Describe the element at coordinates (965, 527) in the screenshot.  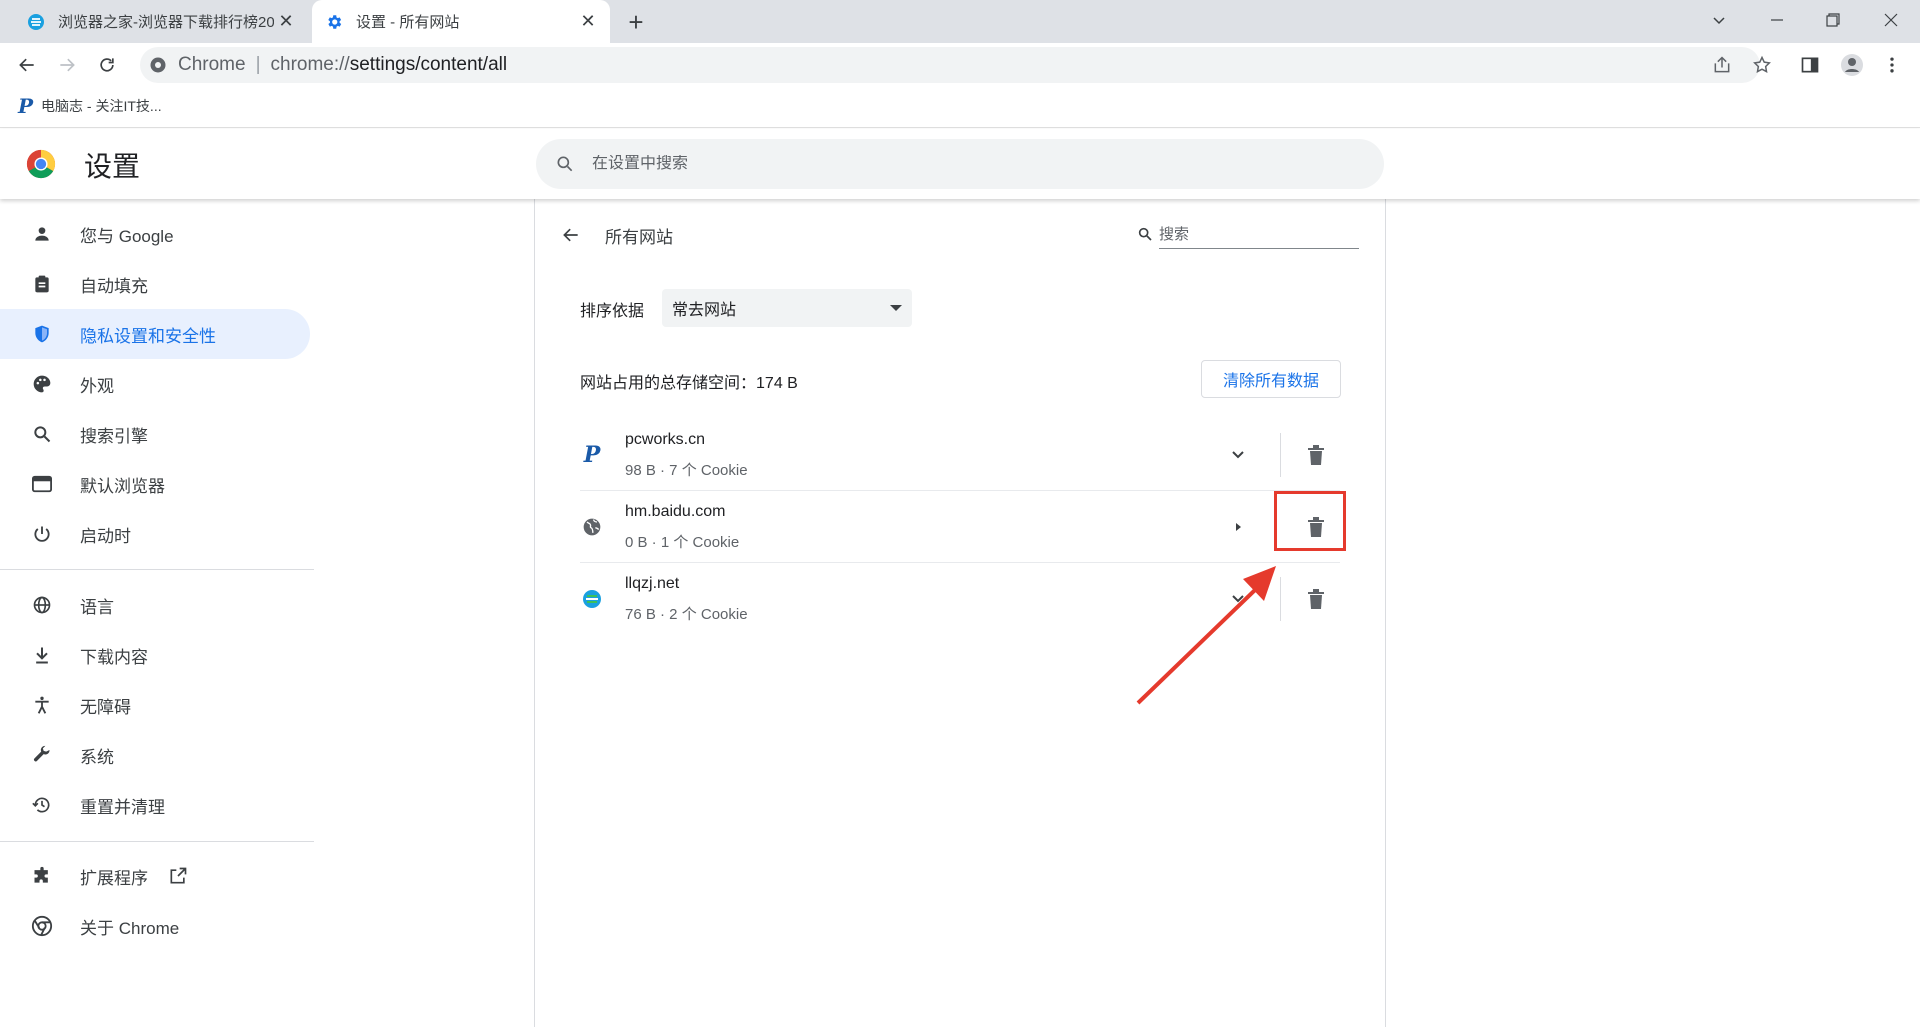
I see `site-row: hm.baidu.com 0 B · 1 个 Cookie` at that location.